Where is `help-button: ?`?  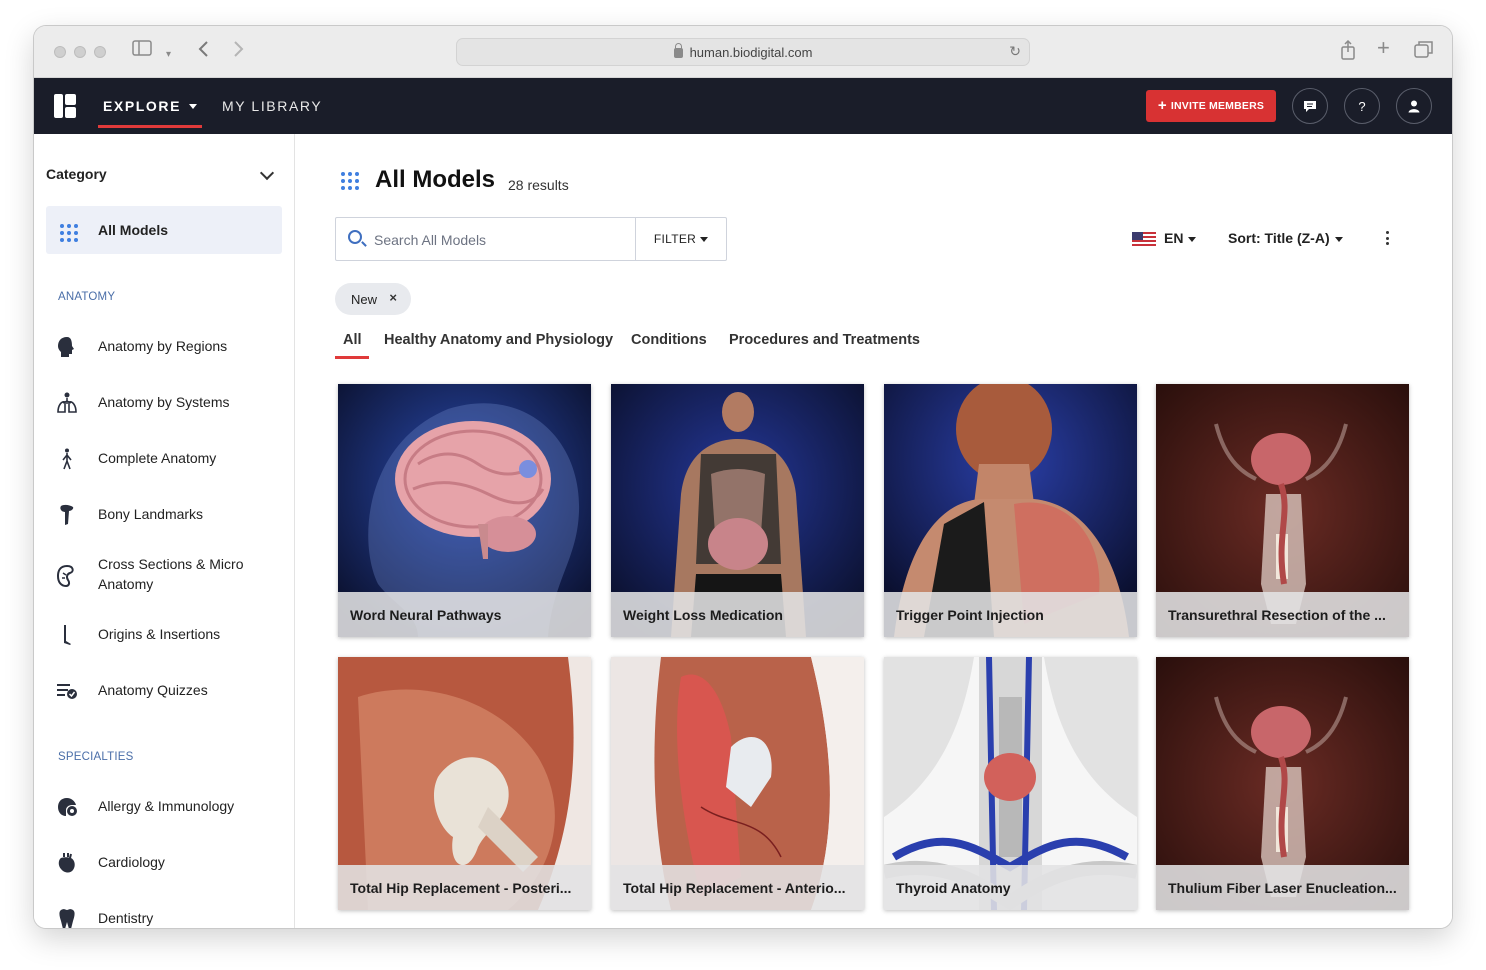
help-button: ? is located at coordinates (1362, 106).